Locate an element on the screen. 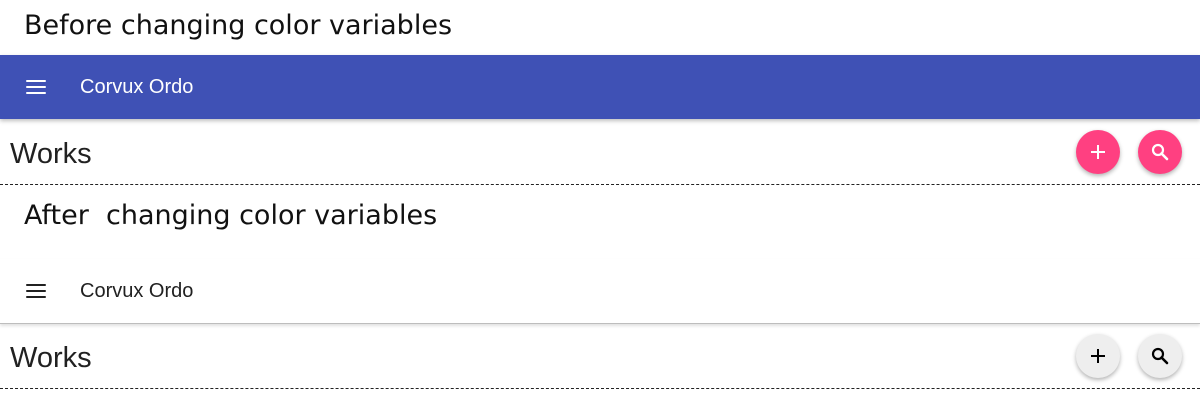 The width and height of the screenshot is (1200, 400). after-caption: After changing color variables is located at coordinates (231, 215).